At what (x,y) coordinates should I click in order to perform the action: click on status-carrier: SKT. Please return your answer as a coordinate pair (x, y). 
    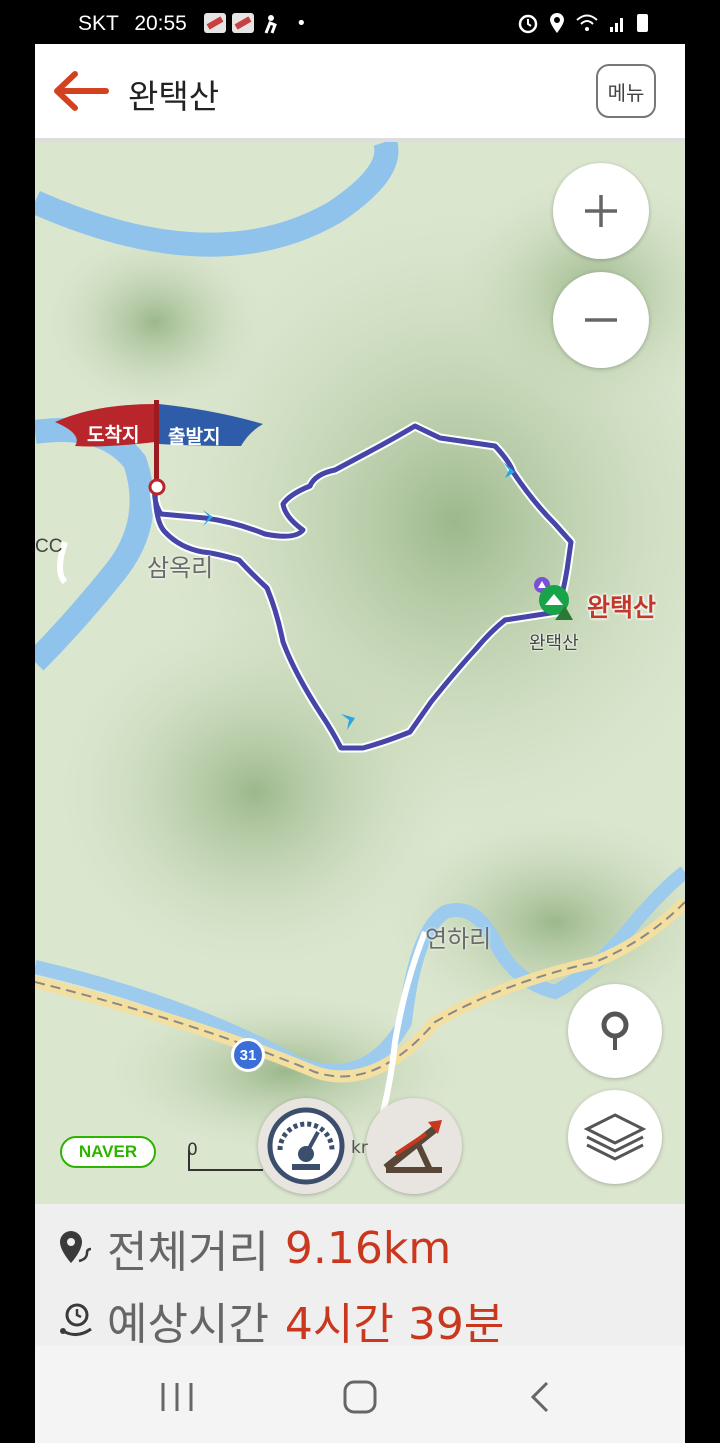
    Looking at the image, I should click on (98, 23).